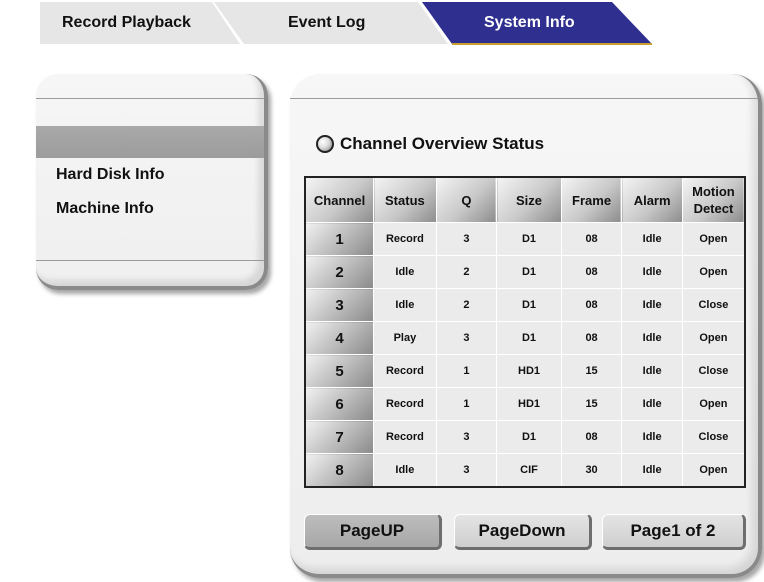  I want to click on sidebar-menu: Hard Disk Info Machine Info, so click(152, 182).